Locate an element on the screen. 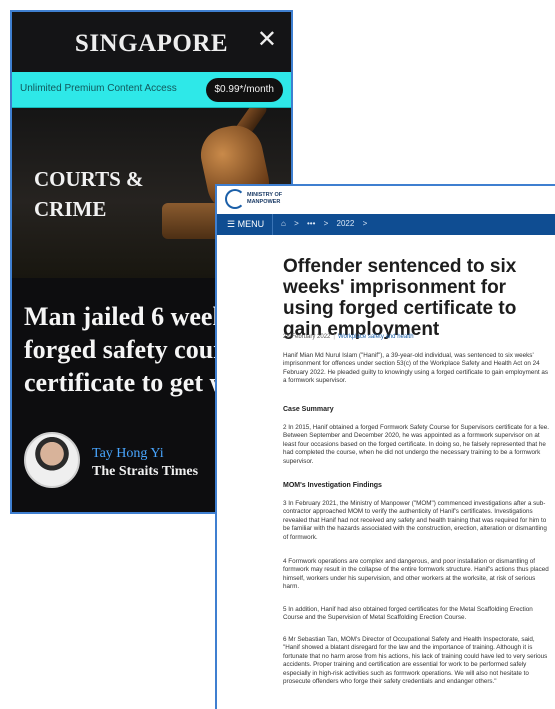 Image resolution: width=555 pixels, height=709 pixels. author-avatar is located at coordinates (52, 460).